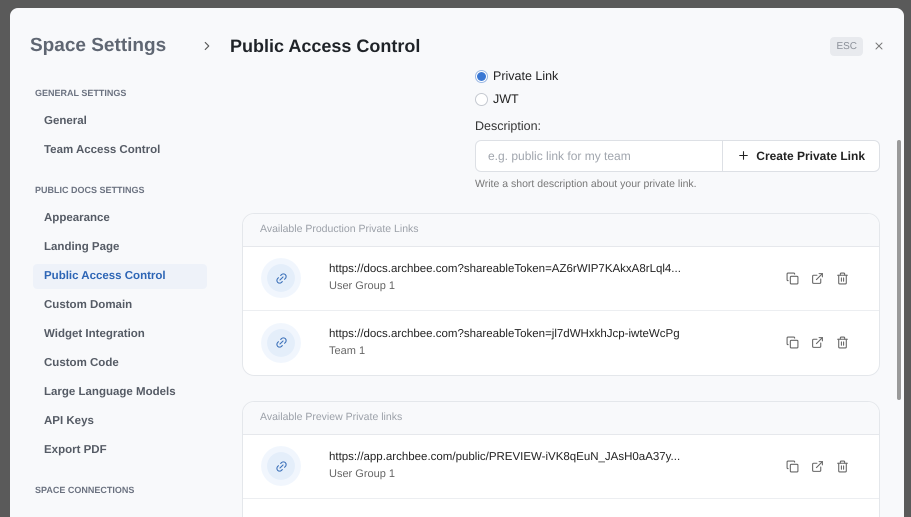 Image resolution: width=911 pixels, height=517 pixels. I want to click on card-header: Available Preview Private links, so click(561, 418).